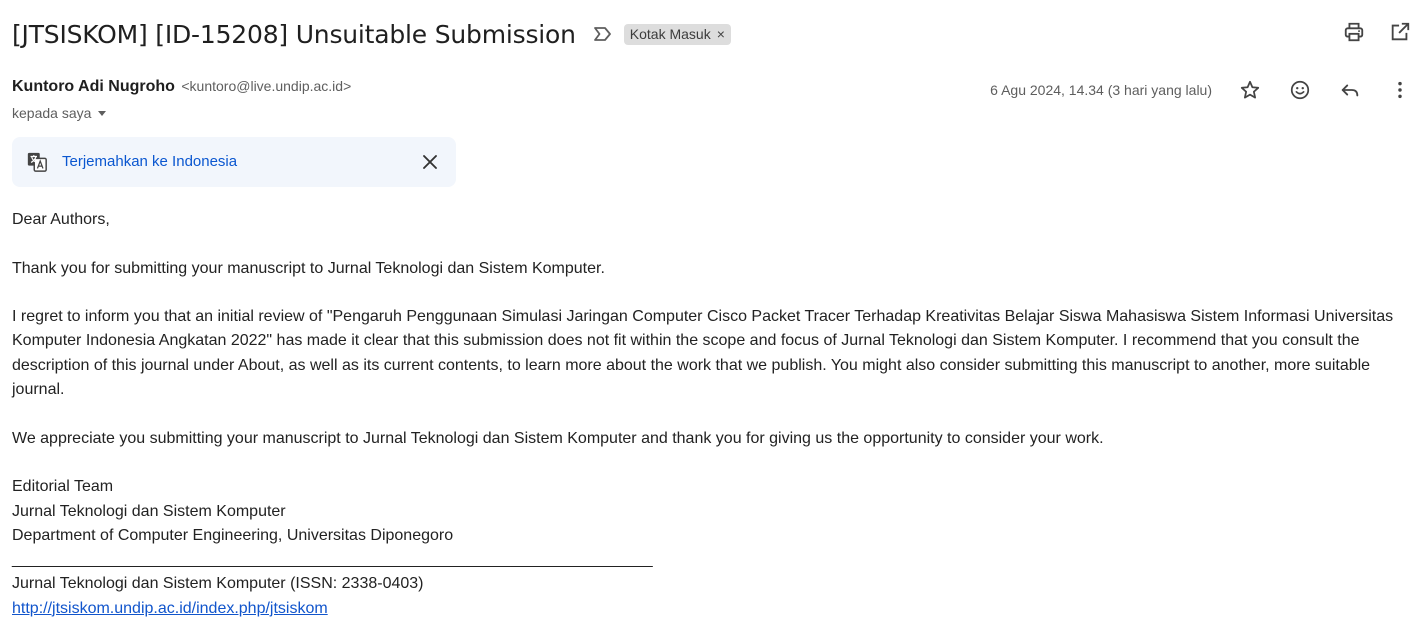 The image size is (1420, 624). Describe the element at coordinates (61, 219) in the screenshot. I see `greeting: Dear Authors,` at that location.